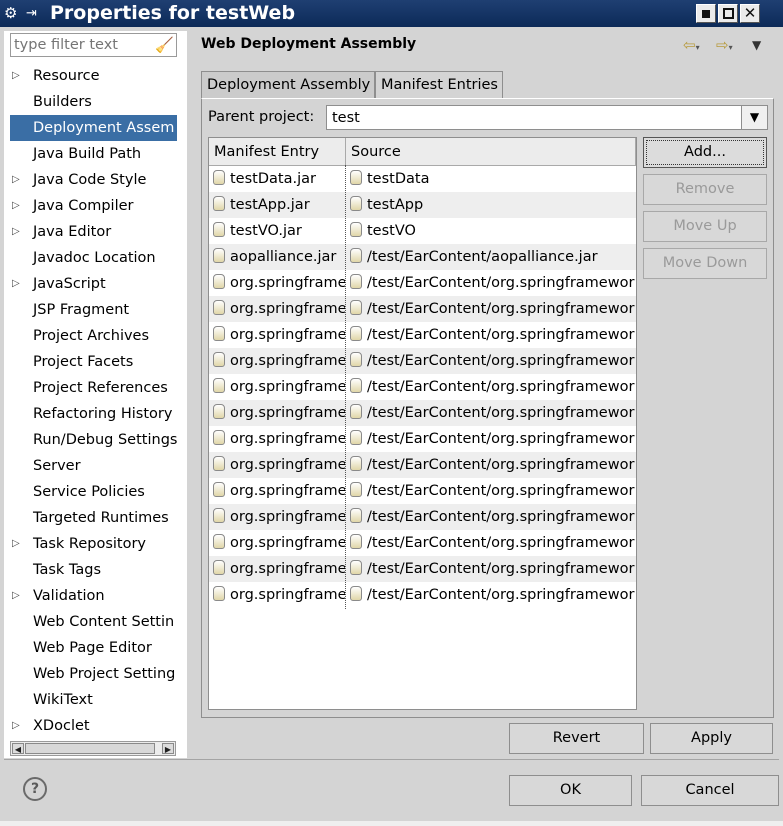 This screenshot has height=826, width=783. I want to click on tree-item-label: JavaScript, so click(69, 284).